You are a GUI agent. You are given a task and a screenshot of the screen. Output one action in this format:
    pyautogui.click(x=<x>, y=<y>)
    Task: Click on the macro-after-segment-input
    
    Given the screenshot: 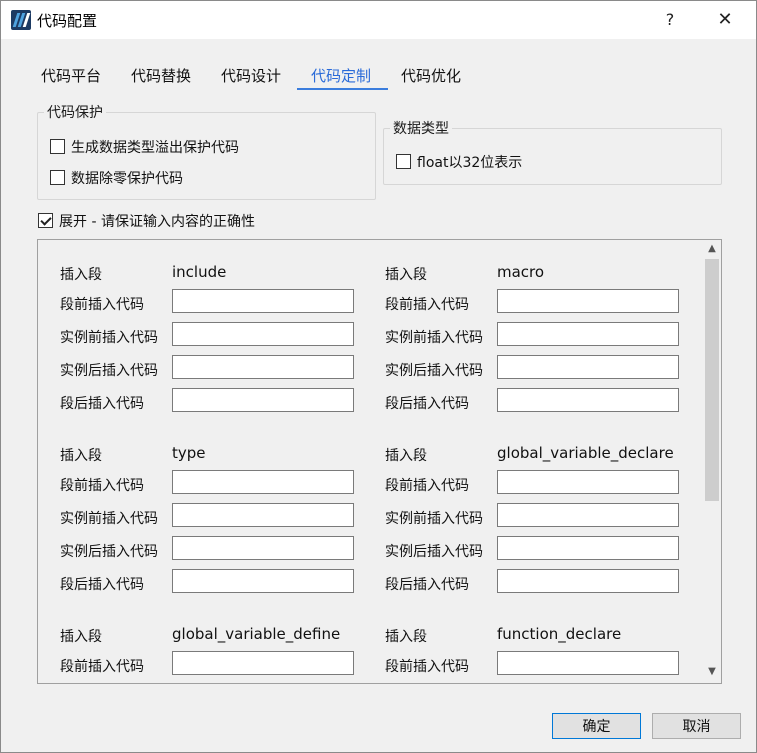 What is the action you would take?
    pyautogui.click(x=588, y=400)
    